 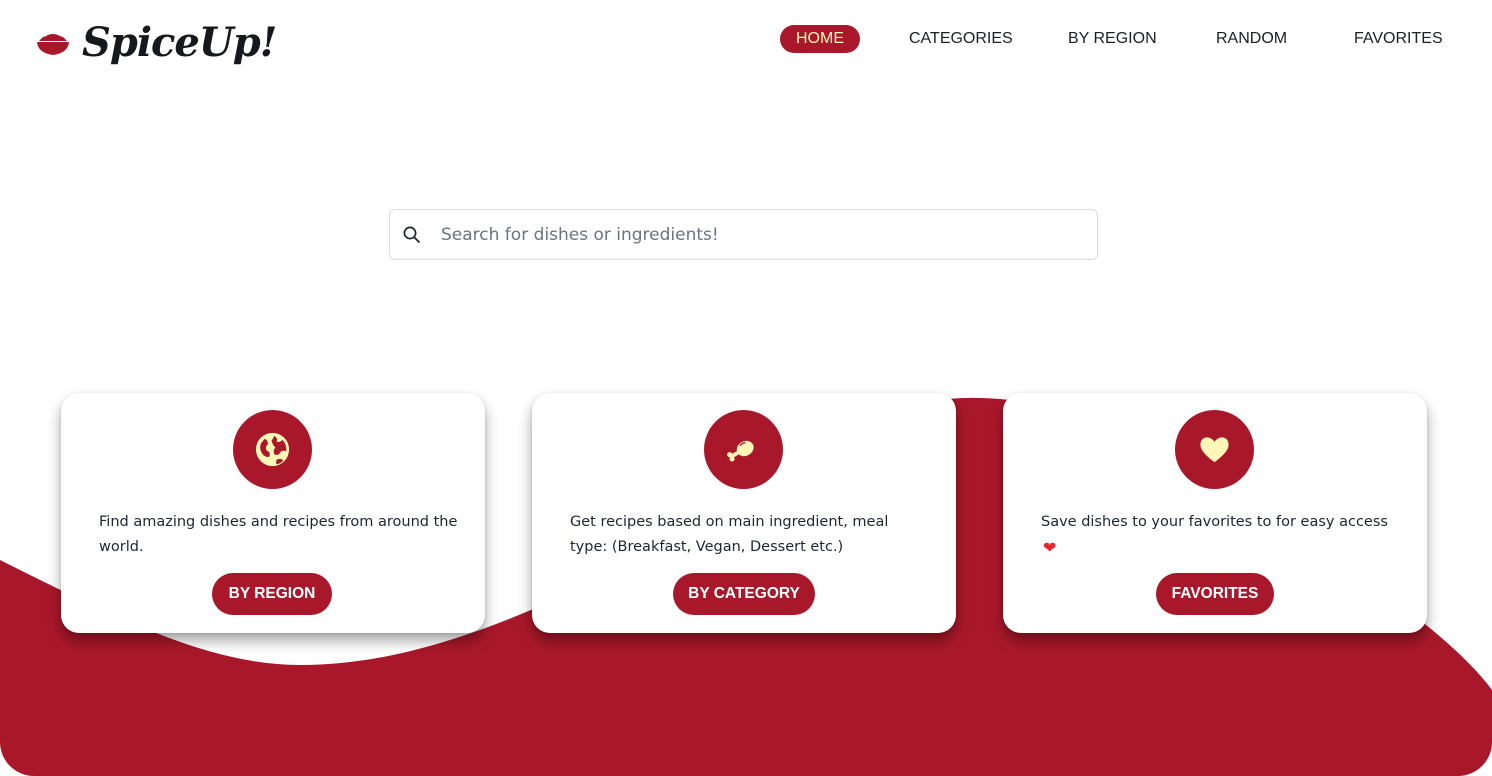 I want to click on search-icon, so click(x=412, y=235).